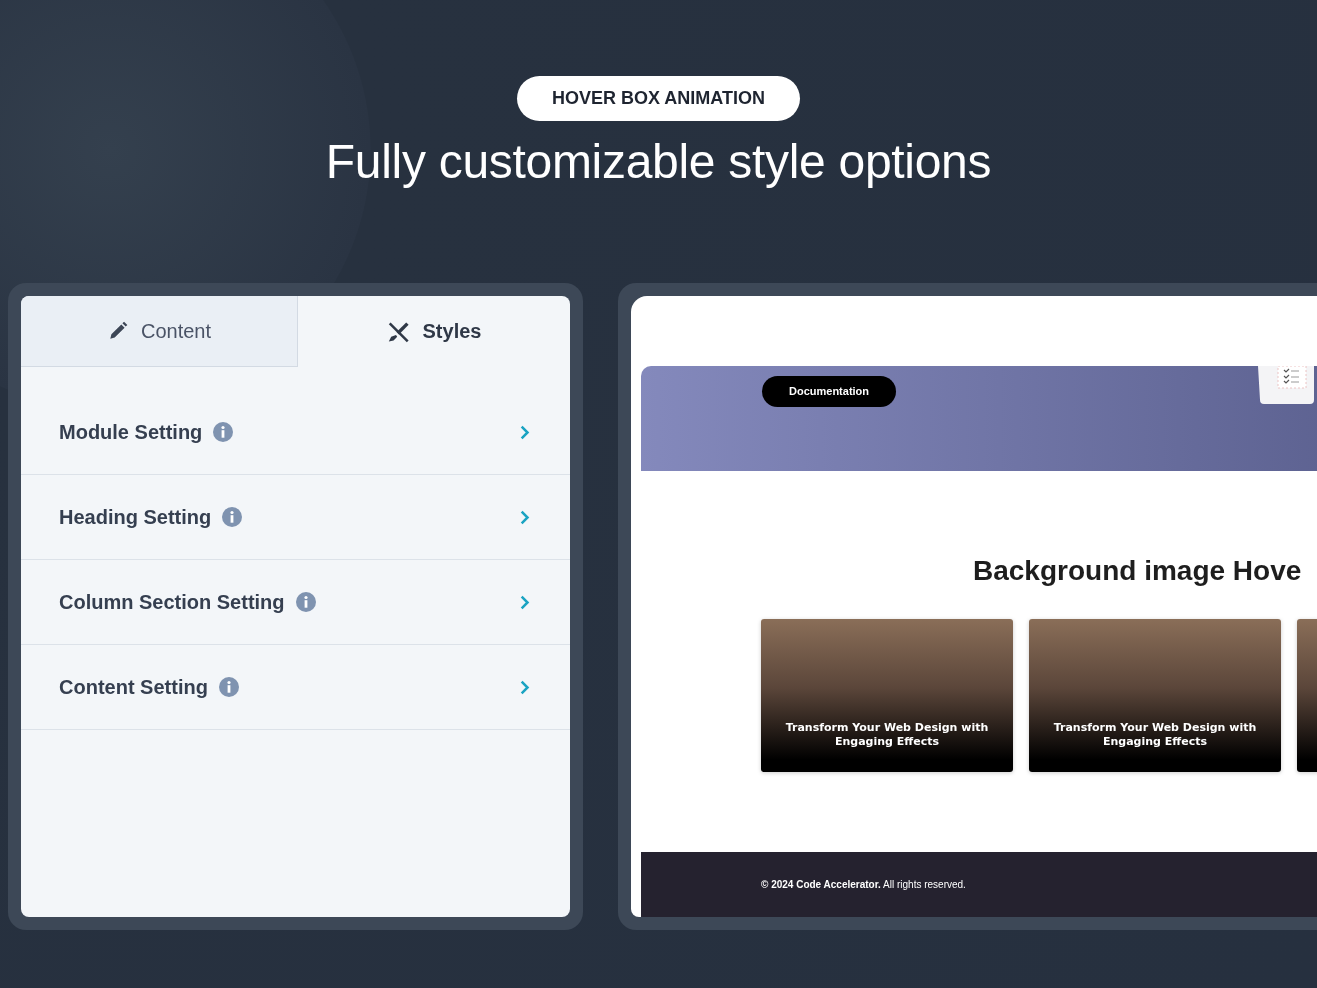 The height and width of the screenshot is (988, 1317). What do you see at coordinates (863, 884) in the screenshot?
I see `copyright-text: © 2024 Code Accelerator. All rights reserved.` at bounding box center [863, 884].